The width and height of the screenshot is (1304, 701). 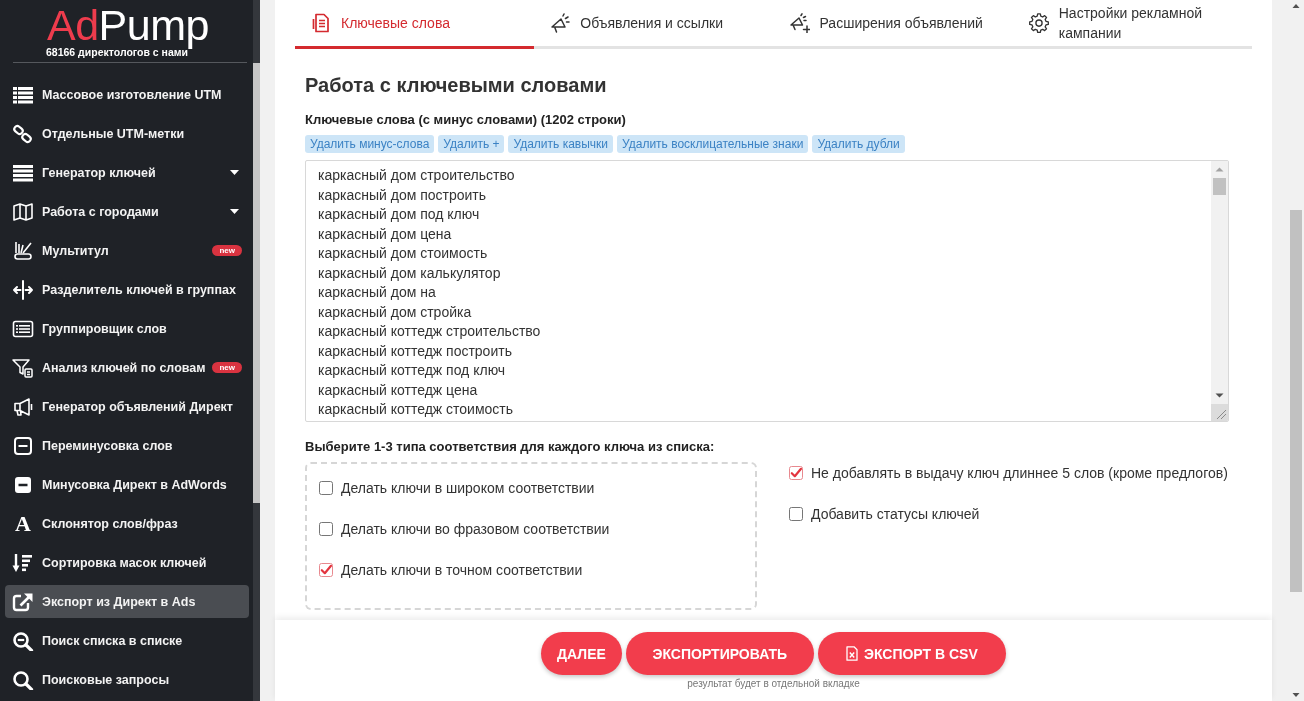 What do you see at coordinates (412, 370) in the screenshot?
I see `keyword-line: каркасный коттедж под ключ` at bounding box center [412, 370].